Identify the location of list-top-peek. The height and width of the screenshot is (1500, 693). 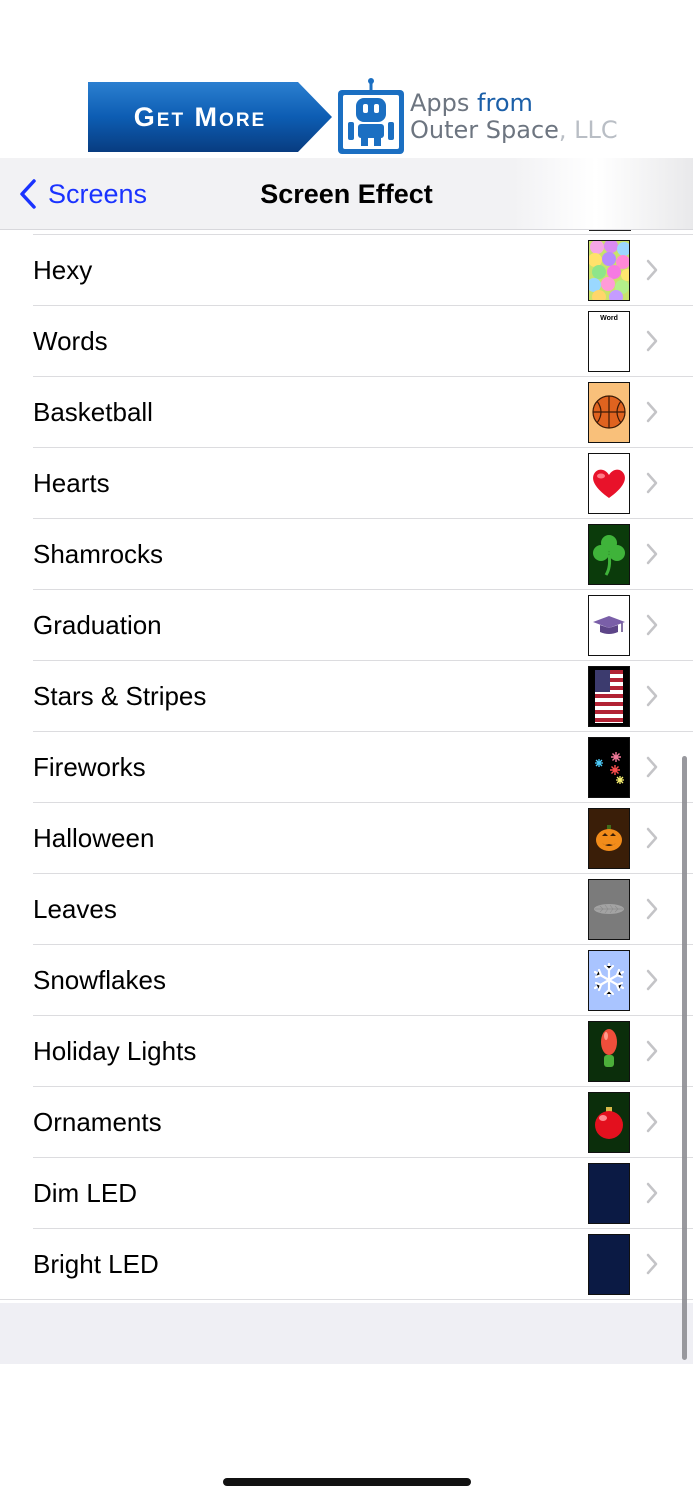
(610, 230).